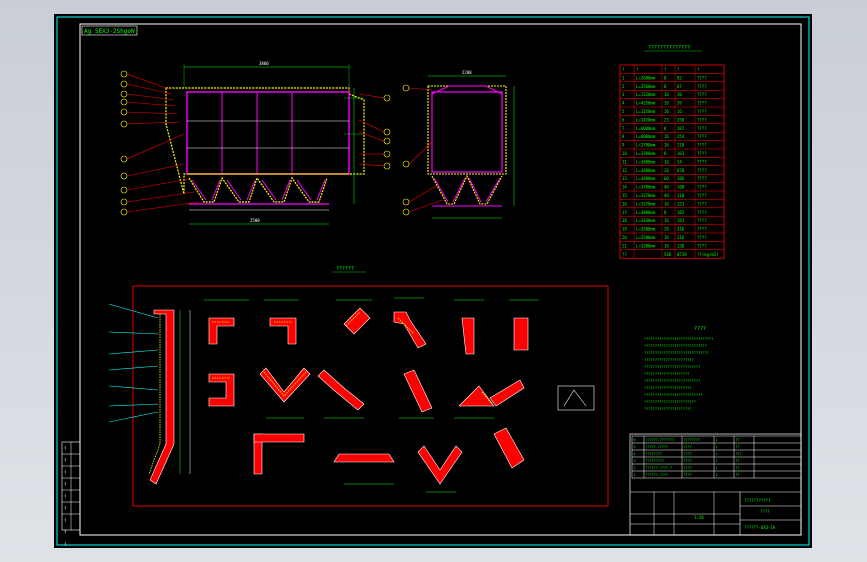 The width and height of the screenshot is (867, 562). I want to click on table-cell: L=3370mm, so click(646, 195).